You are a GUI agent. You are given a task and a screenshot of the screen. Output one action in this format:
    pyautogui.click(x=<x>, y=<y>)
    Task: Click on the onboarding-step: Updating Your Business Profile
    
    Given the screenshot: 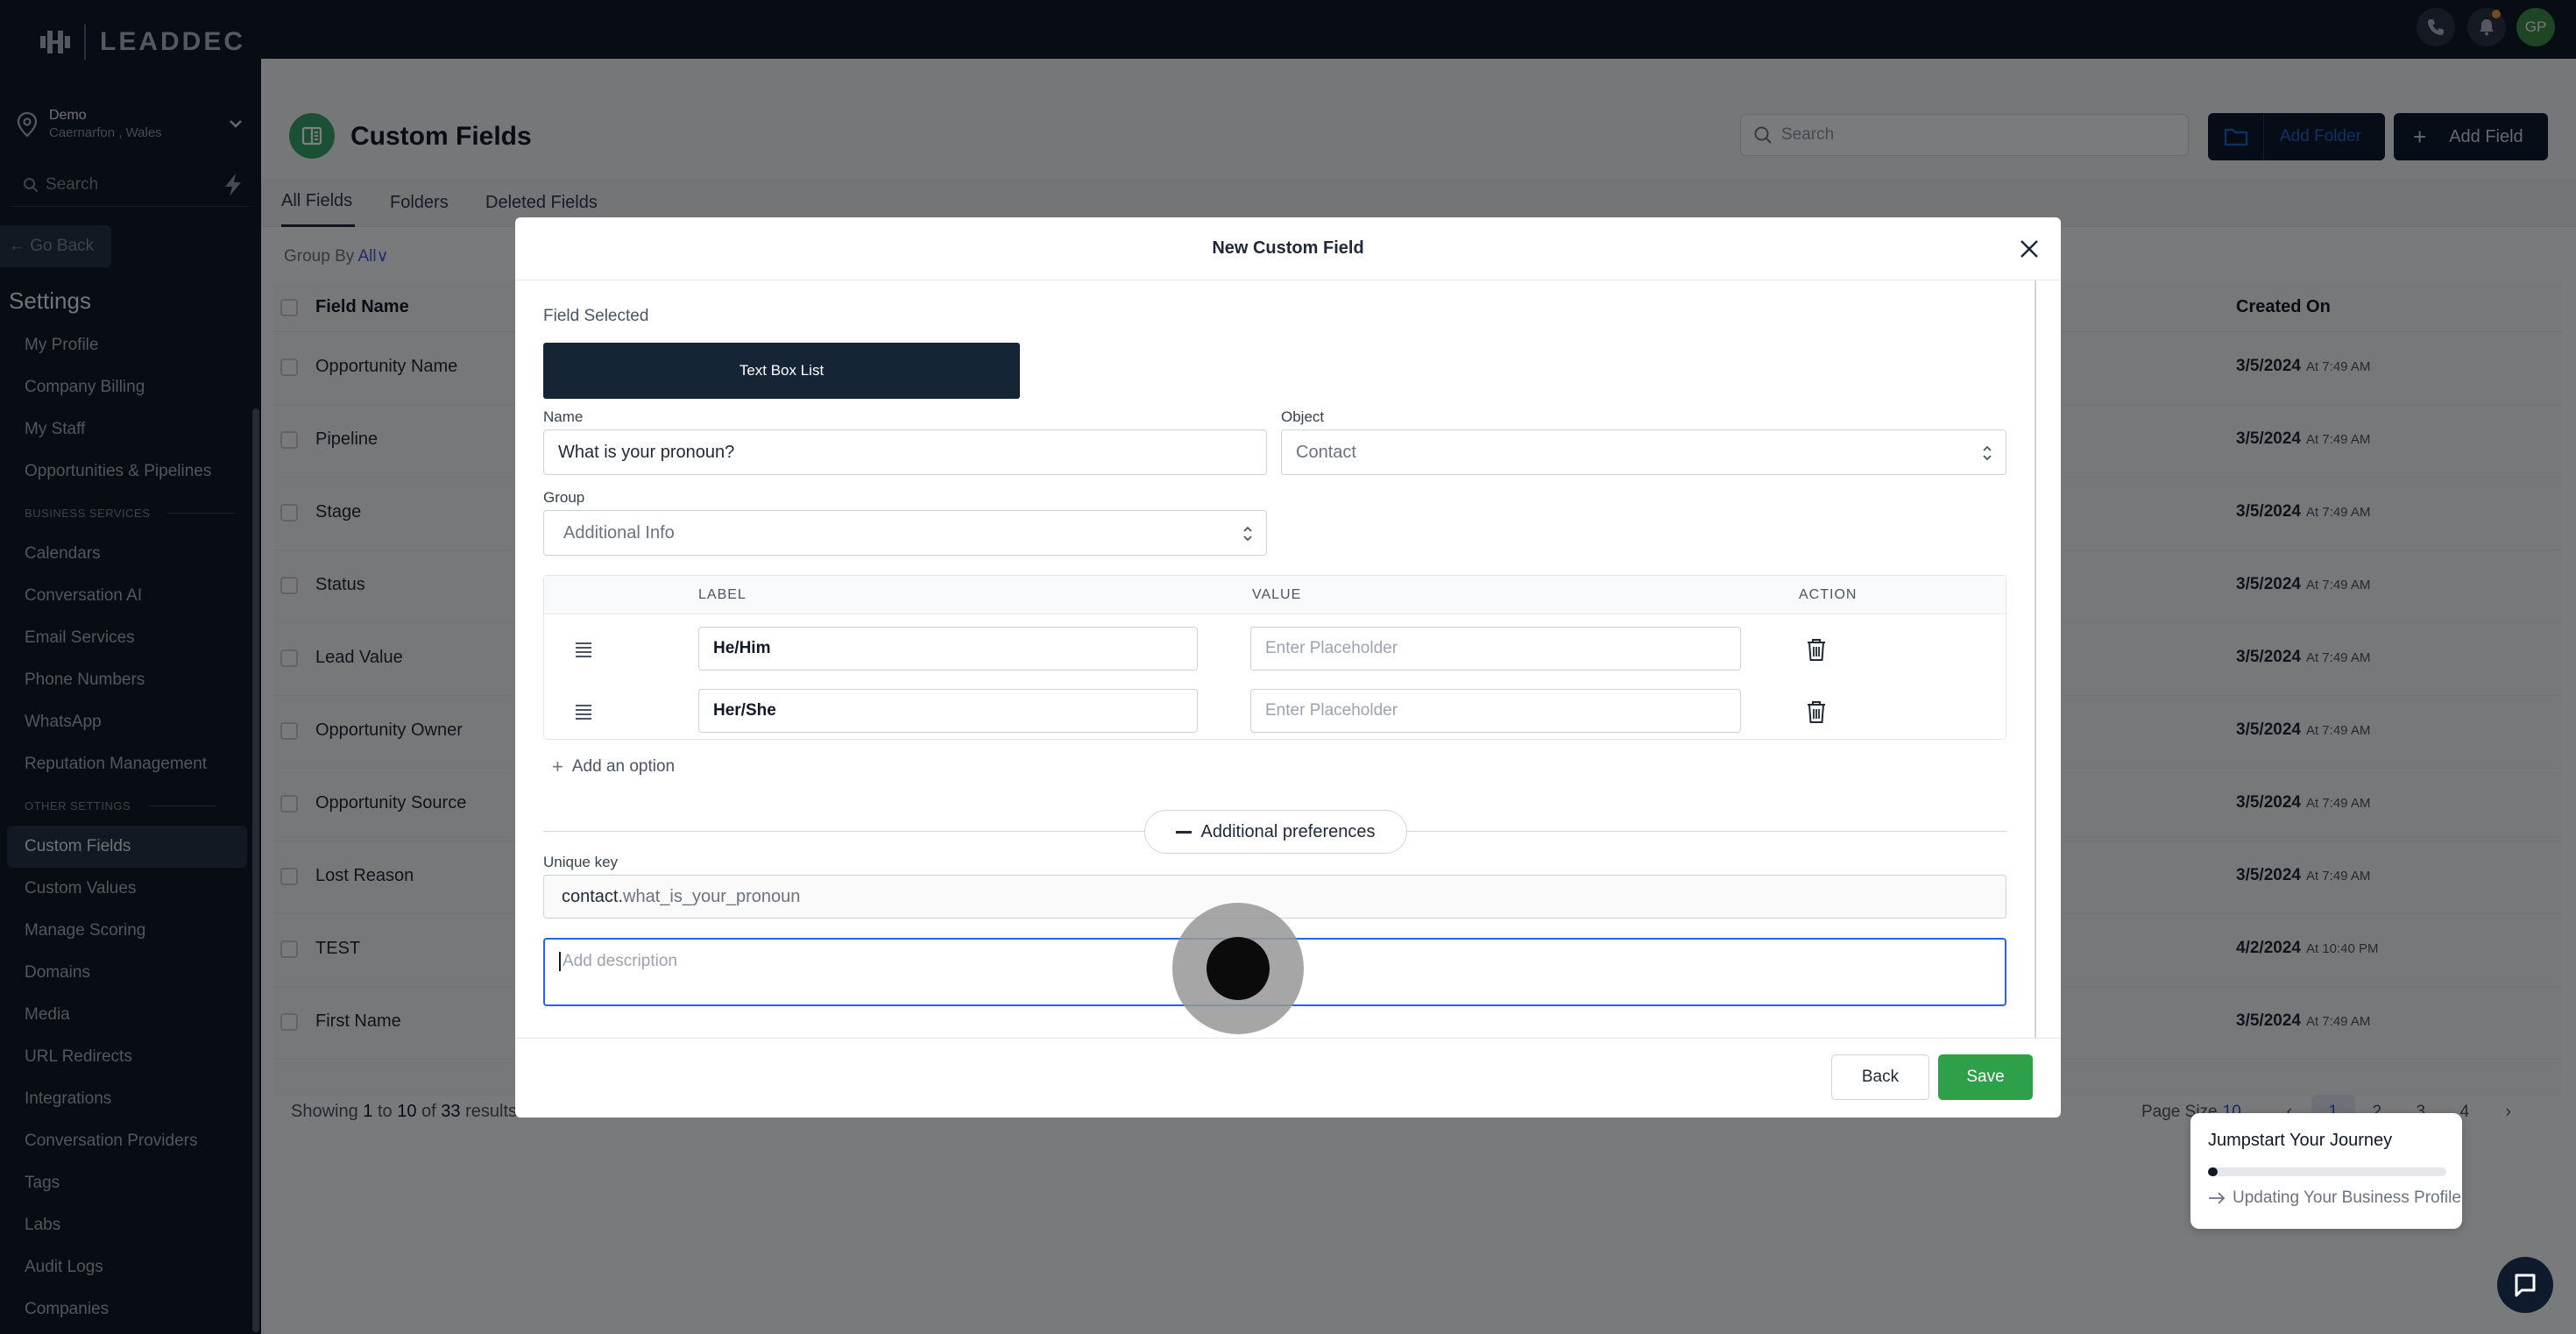 What is the action you would take?
    pyautogui.click(x=2334, y=1198)
    